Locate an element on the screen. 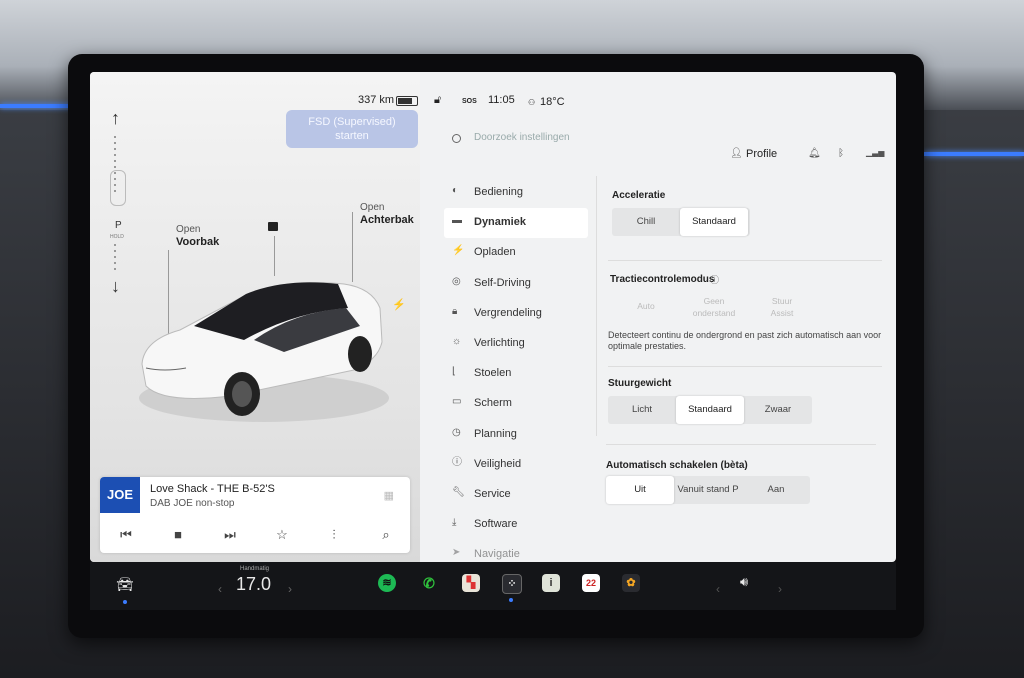 The height and width of the screenshot is (678, 1024). auto-shift-selector: Uit Vanuit stand P Aan is located at coordinates (708, 490).